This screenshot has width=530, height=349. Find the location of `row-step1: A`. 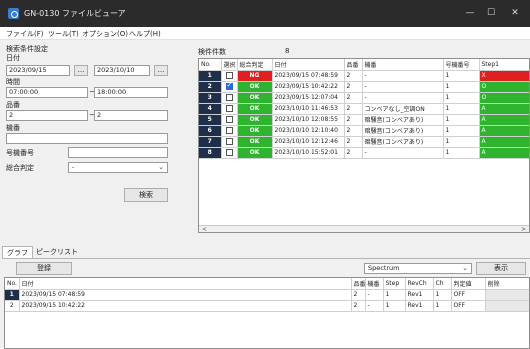

row-step1: A is located at coordinates (504, 120).